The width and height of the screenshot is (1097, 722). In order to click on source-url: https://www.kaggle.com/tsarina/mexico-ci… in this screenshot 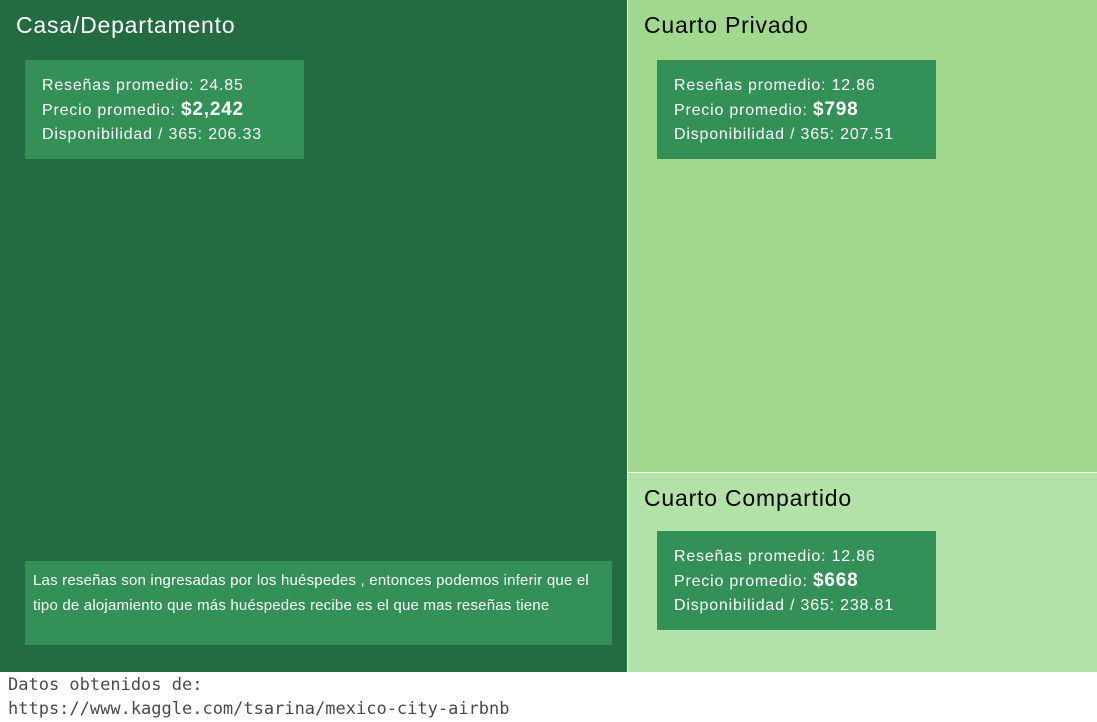, I will do `click(259, 709)`.